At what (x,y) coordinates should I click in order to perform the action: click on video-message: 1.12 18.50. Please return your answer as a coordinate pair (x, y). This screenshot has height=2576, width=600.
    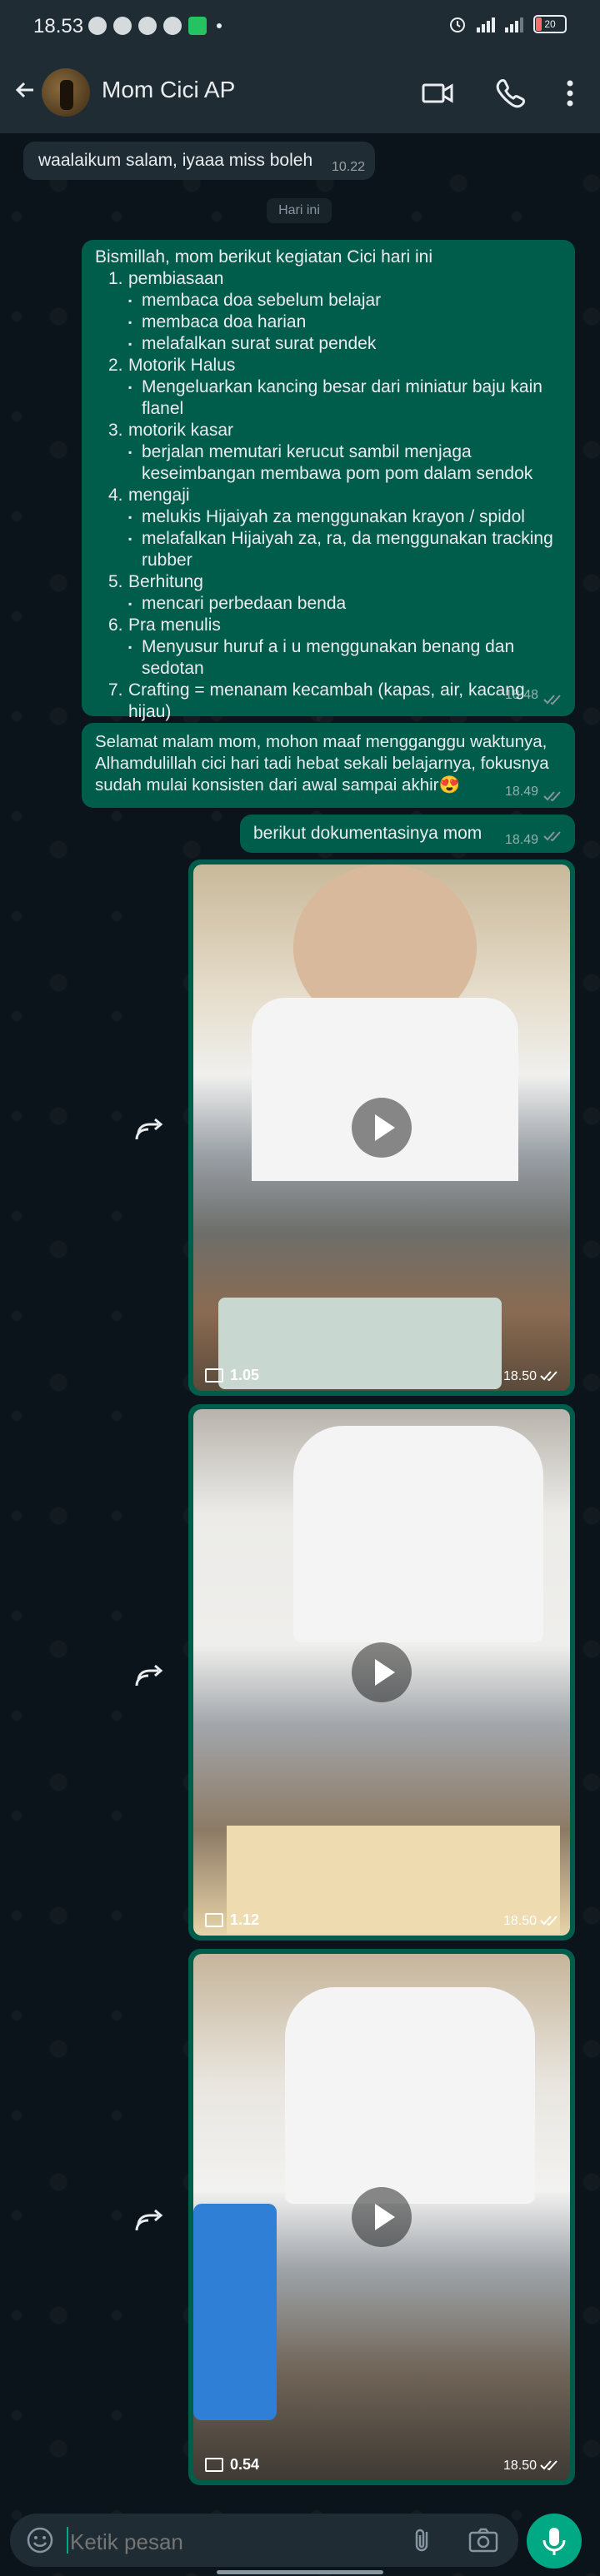
    Looking at the image, I should click on (381, 1672).